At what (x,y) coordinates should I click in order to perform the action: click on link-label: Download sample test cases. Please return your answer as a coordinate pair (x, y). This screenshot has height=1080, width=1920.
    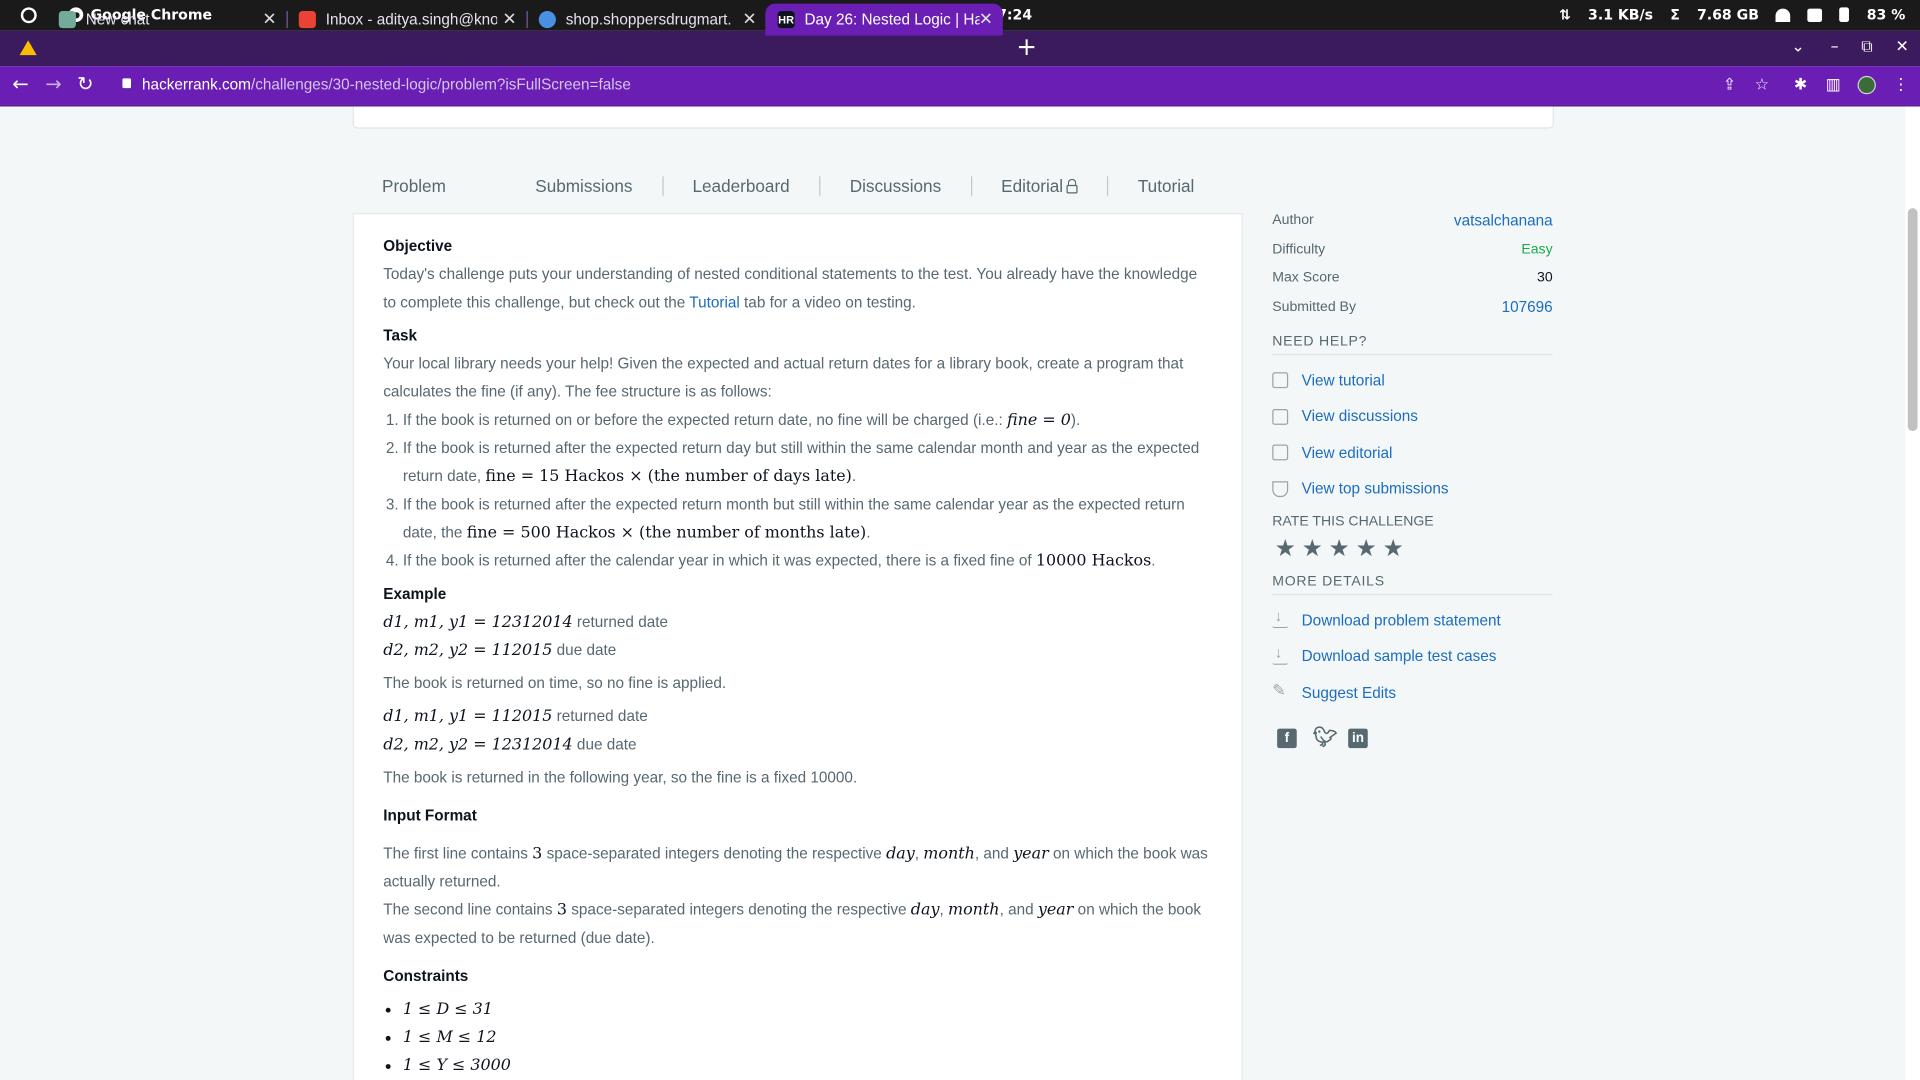
    Looking at the image, I should click on (1399, 657).